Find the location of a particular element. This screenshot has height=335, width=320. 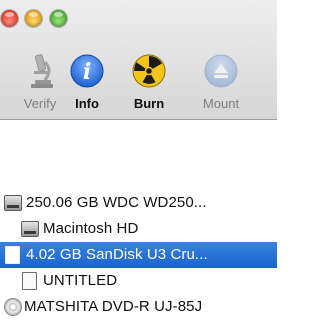

info-label: Info is located at coordinates (87, 103).